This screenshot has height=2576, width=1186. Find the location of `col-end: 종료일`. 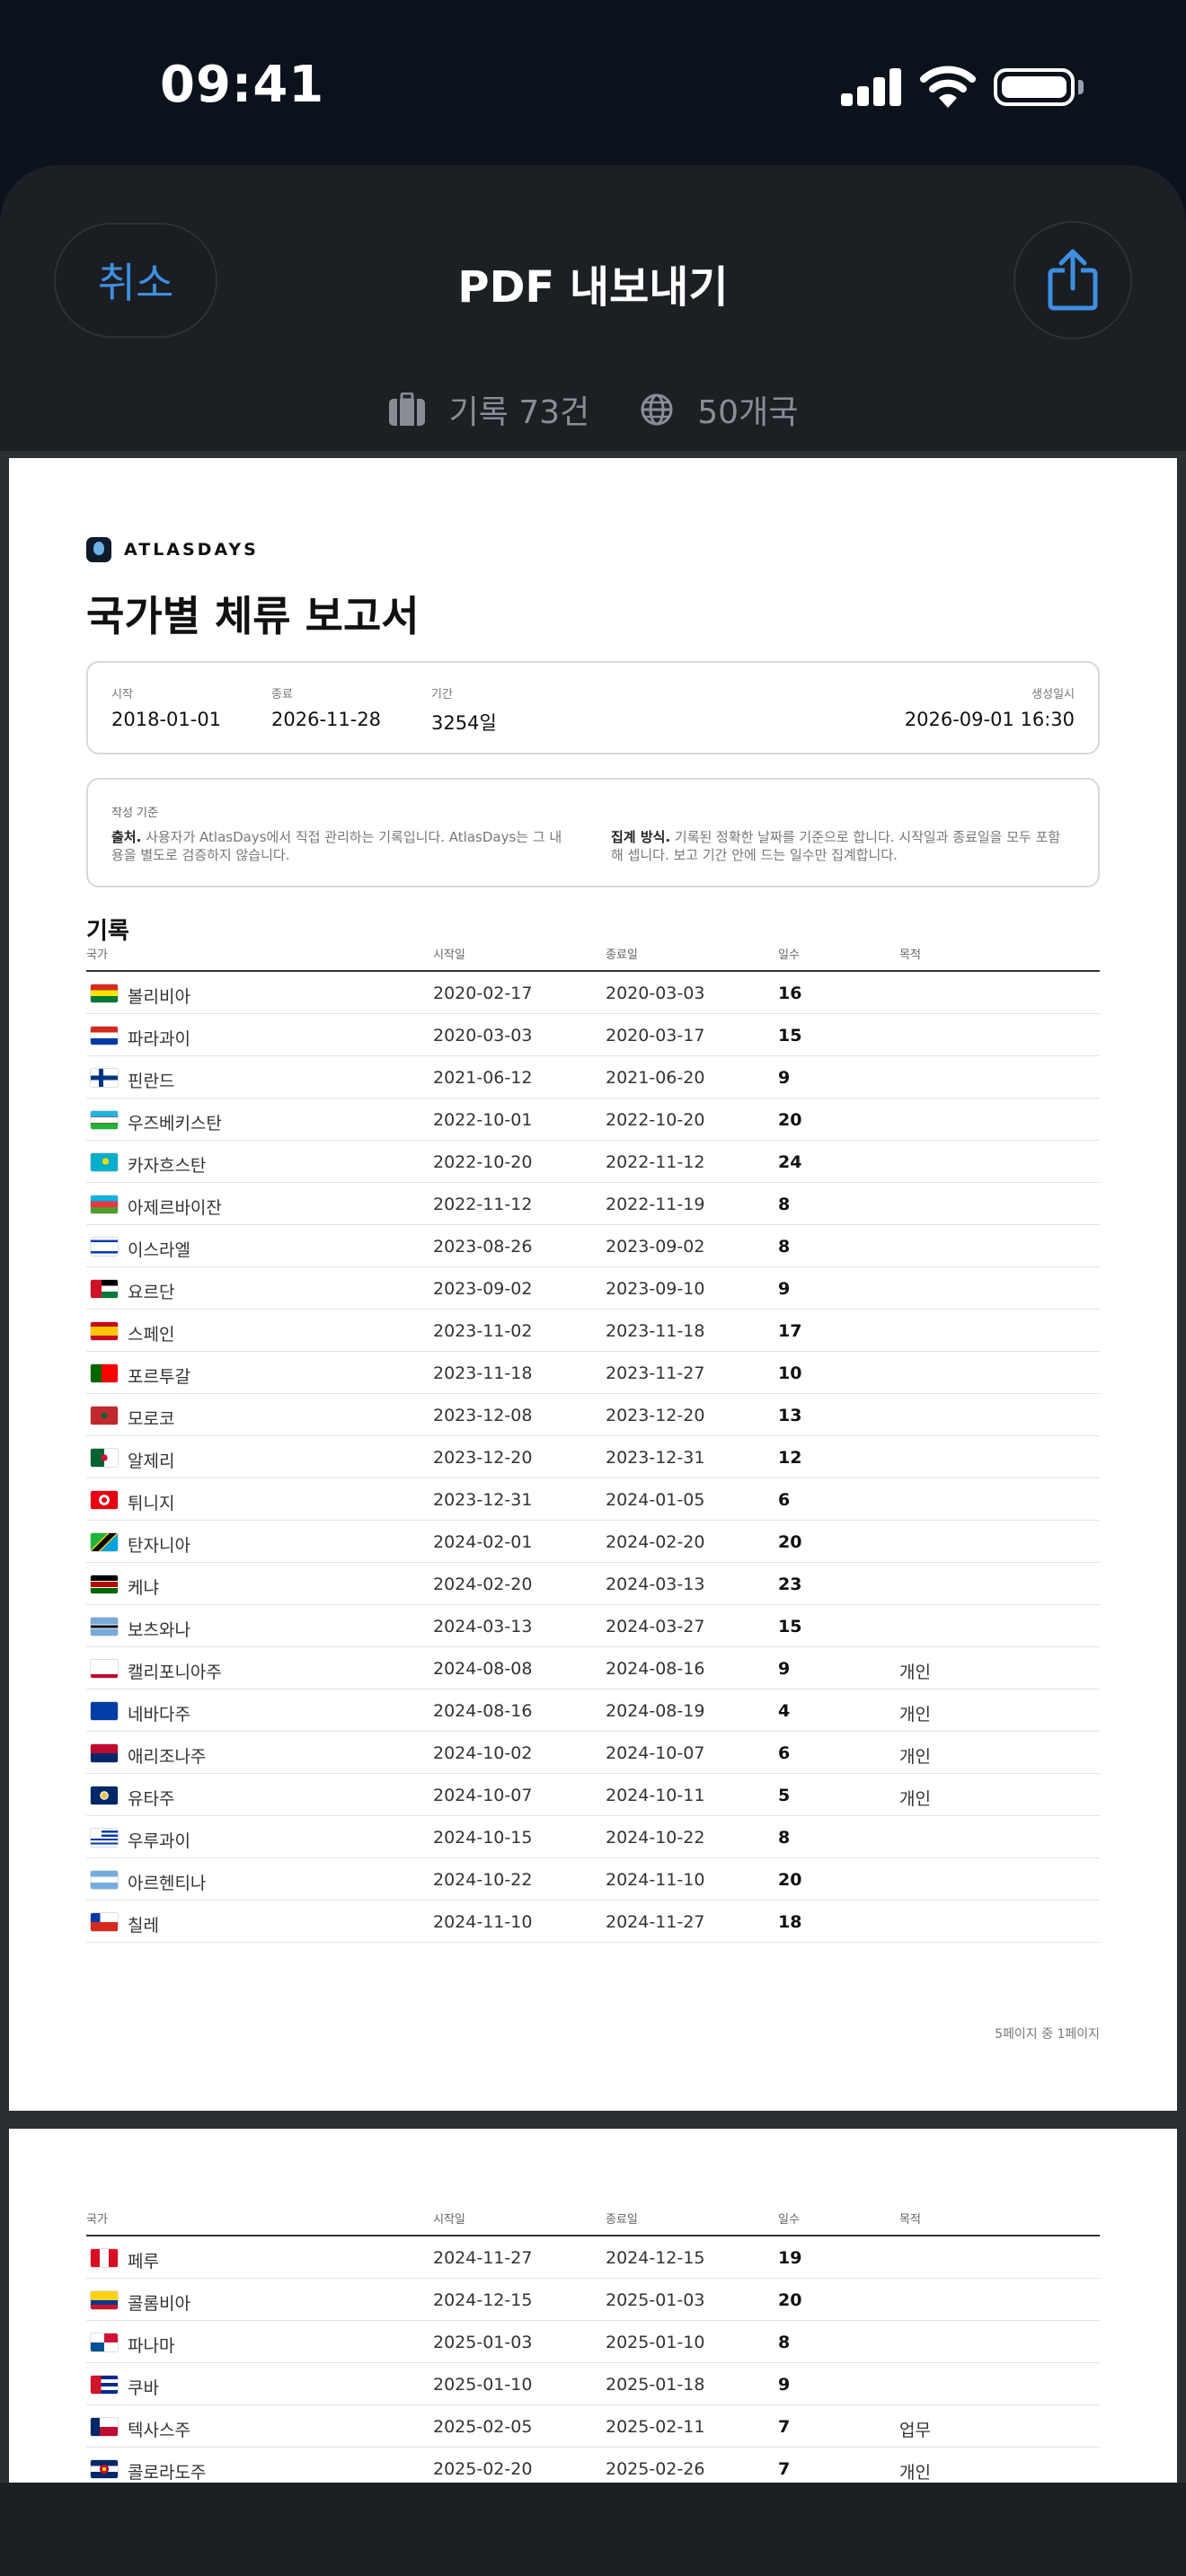

col-end: 종료일 is located at coordinates (622, 2220).